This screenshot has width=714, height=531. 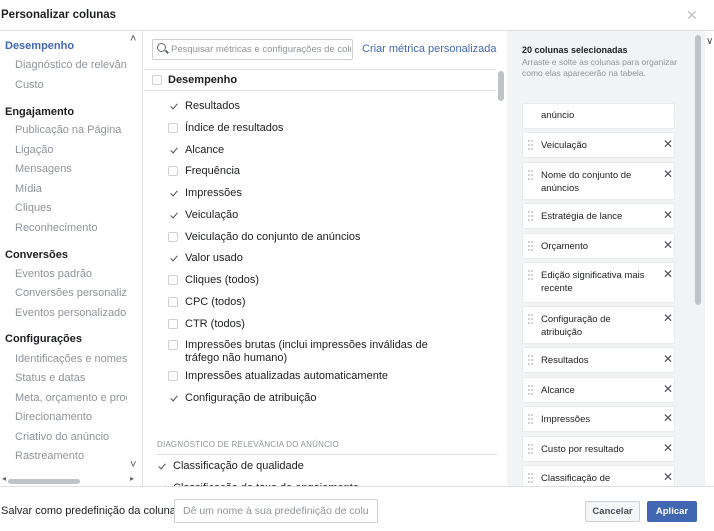 What do you see at coordinates (598, 360) in the screenshot?
I see `selected-column-item: Resultados ✕` at bounding box center [598, 360].